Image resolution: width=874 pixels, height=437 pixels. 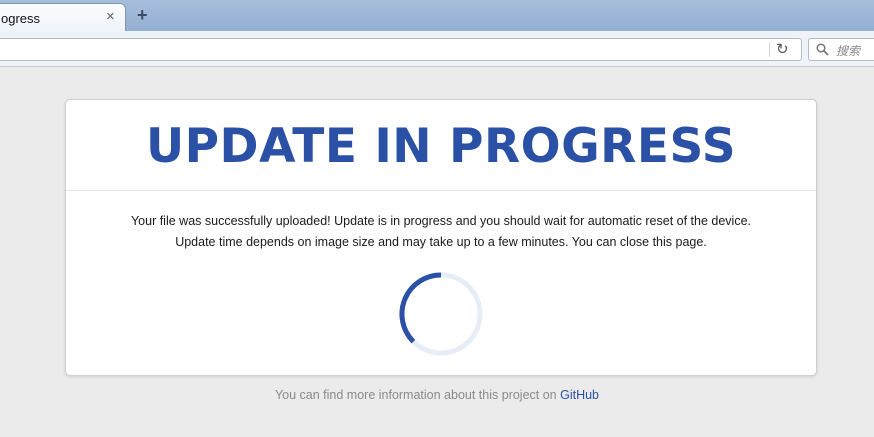 I want to click on search-box: 搜索, so click(x=841, y=49).